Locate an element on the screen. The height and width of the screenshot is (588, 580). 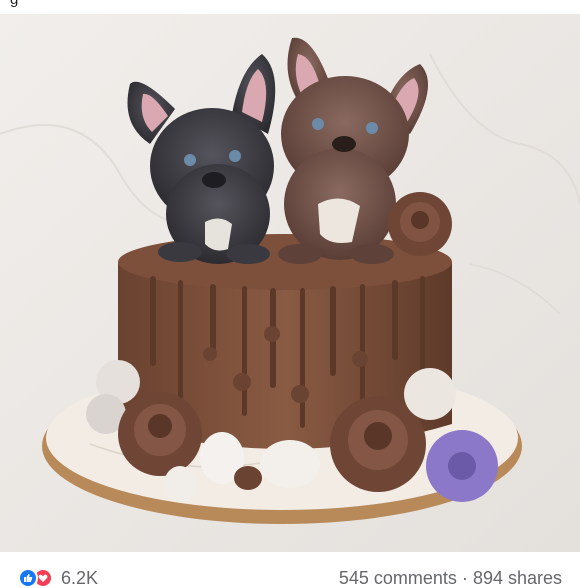
comments-count: 545 comments is located at coordinates (398, 578).